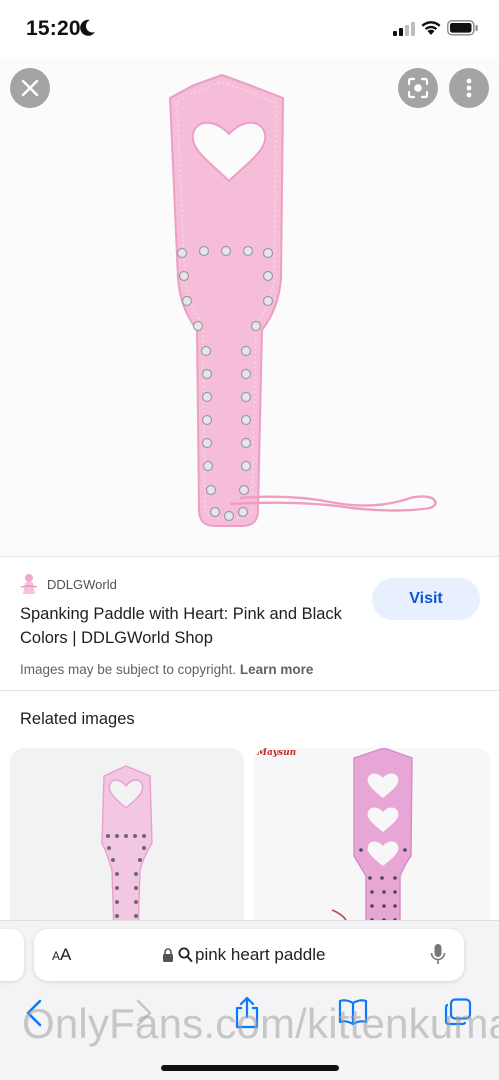 This screenshot has width=499, height=1080. What do you see at coordinates (438, 955) in the screenshot?
I see `microphone-icon` at bounding box center [438, 955].